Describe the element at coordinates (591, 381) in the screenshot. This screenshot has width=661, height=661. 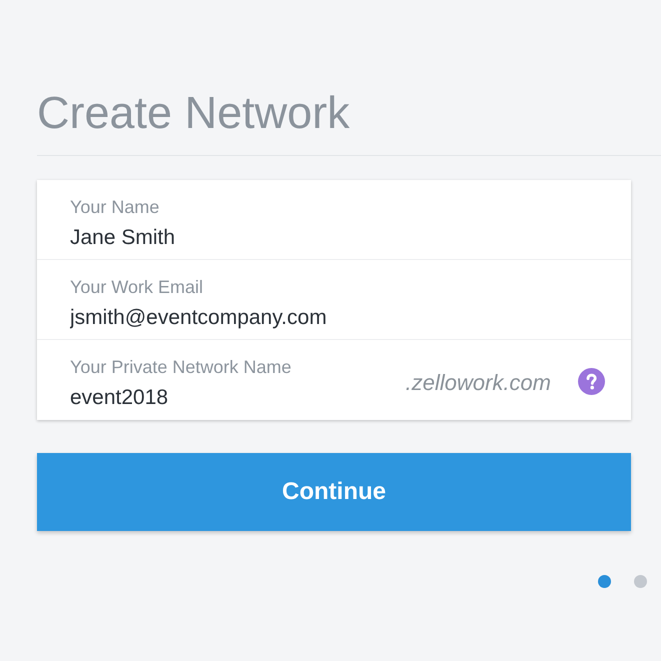
I see `help-icon` at that location.